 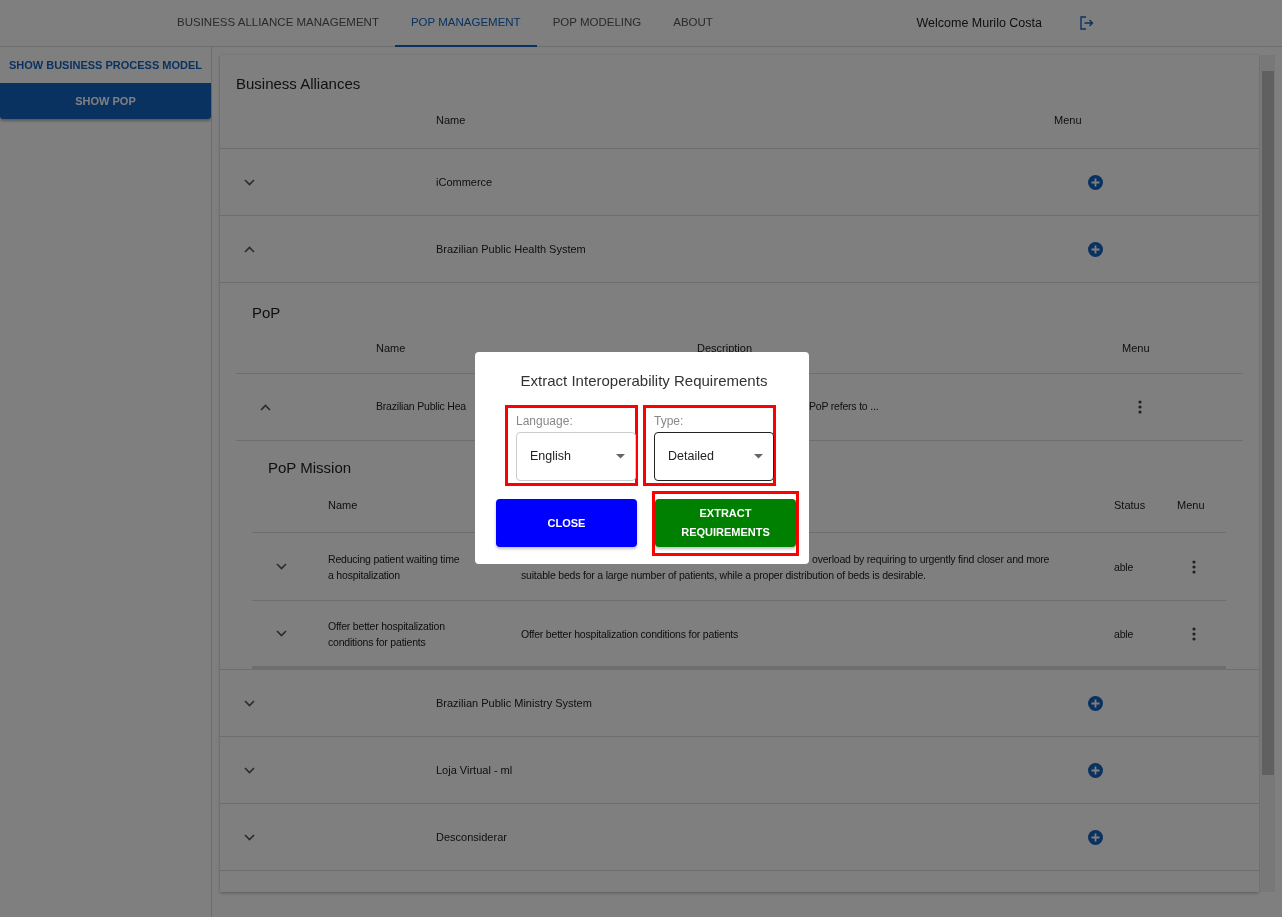 I want to click on section-title: Business Alliances, so click(x=299, y=83).